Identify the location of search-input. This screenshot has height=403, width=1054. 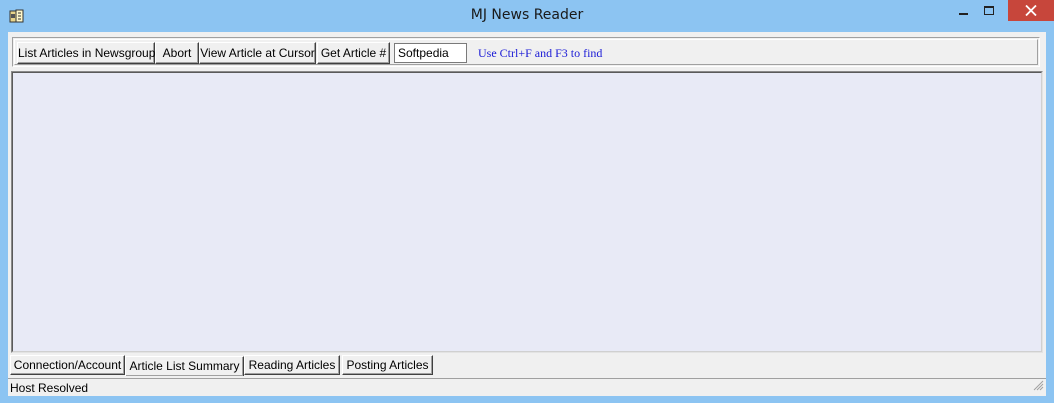
(430, 53).